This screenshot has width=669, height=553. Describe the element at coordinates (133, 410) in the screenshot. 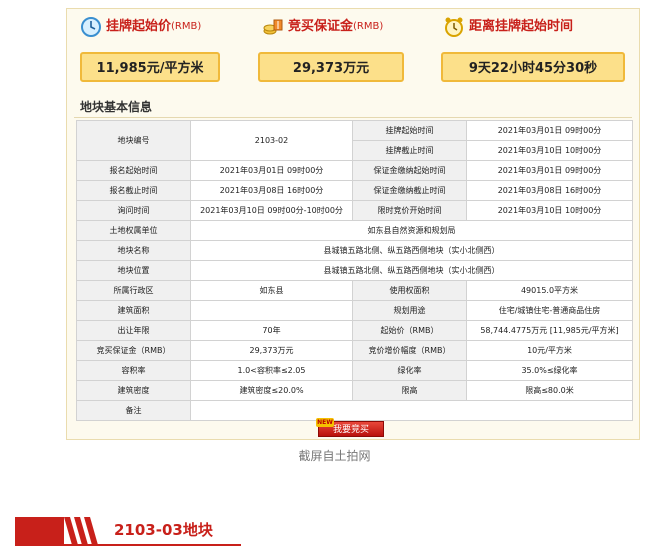

I see `label-remarks: 备注` at that location.